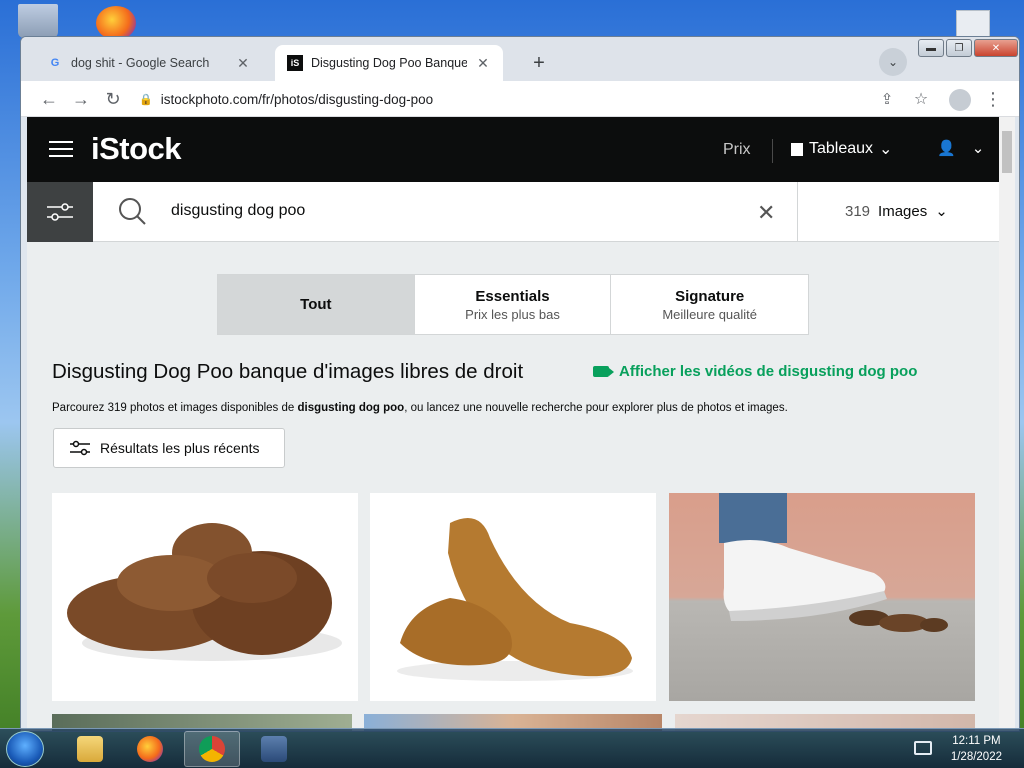 The image size is (1024, 768). Describe the element at coordinates (515, 599) in the screenshot. I see `poop-log-image` at that location.